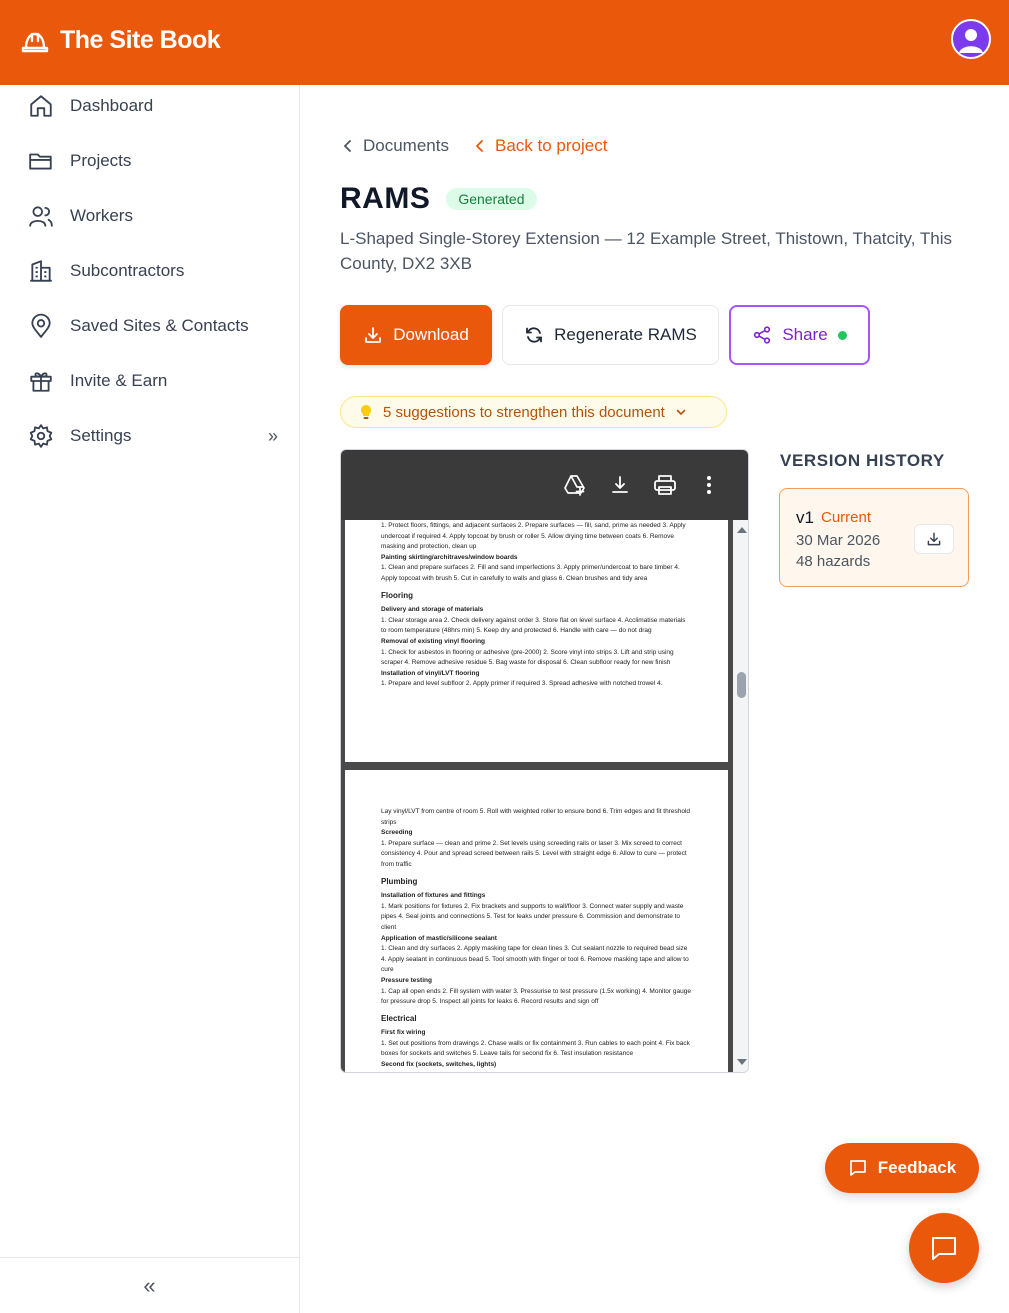  I want to click on sidebar-item-label: Projects, so click(101, 160).